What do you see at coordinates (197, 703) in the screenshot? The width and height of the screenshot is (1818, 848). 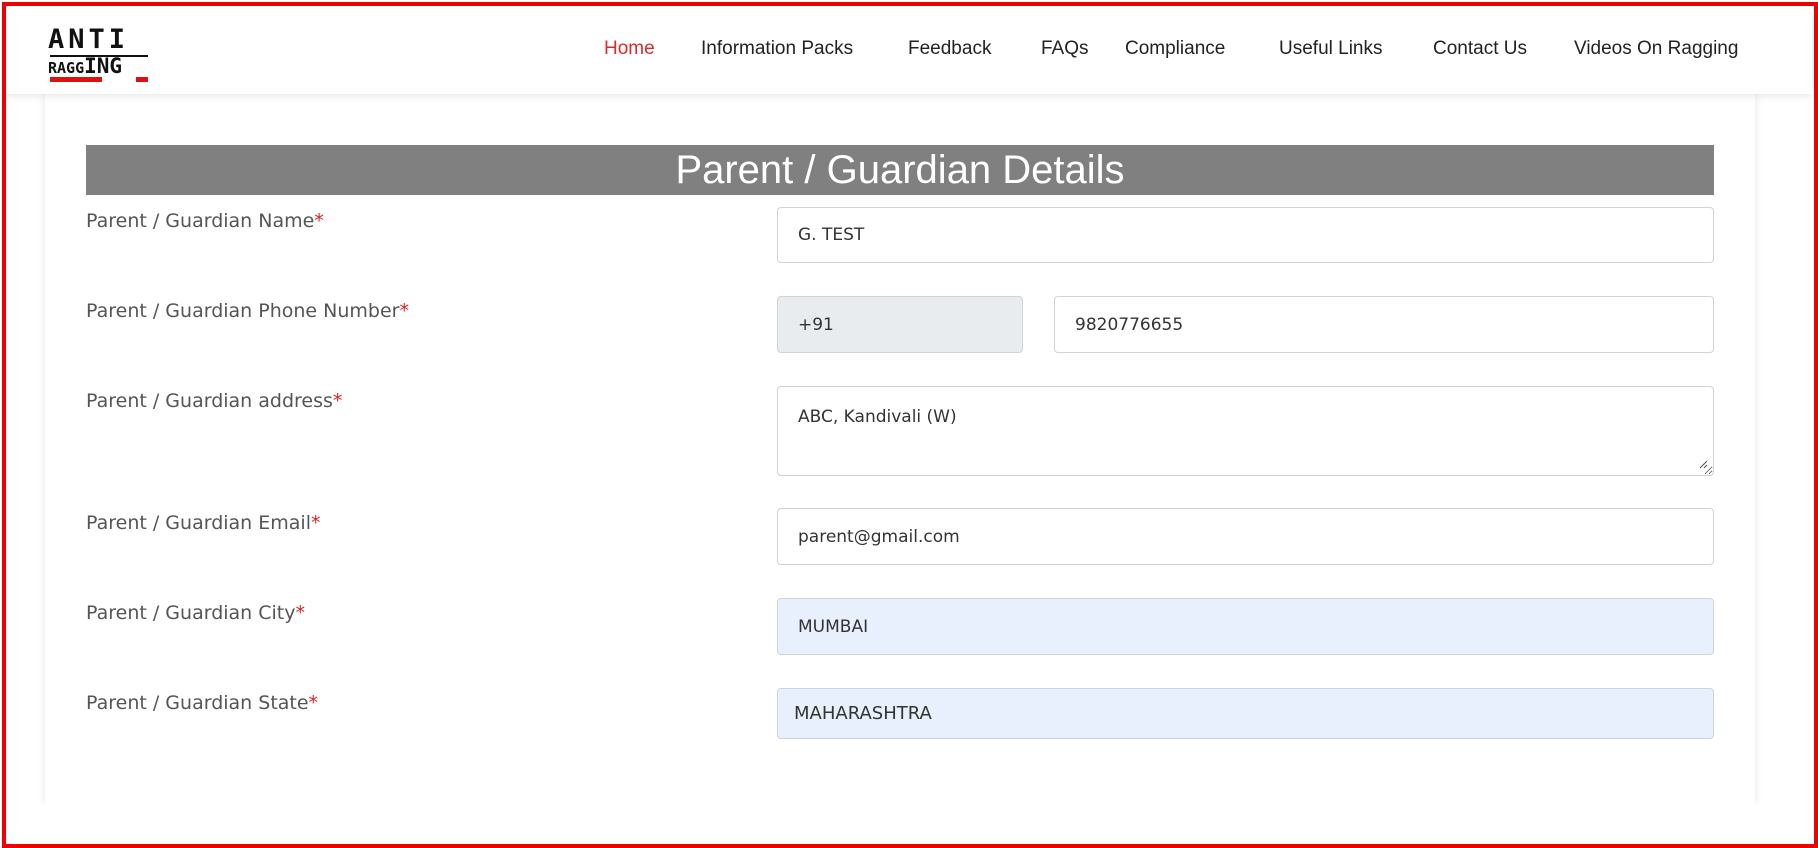 I see `parent-state-label-text: Parent / Guardian State` at bounding box center [197, 703].